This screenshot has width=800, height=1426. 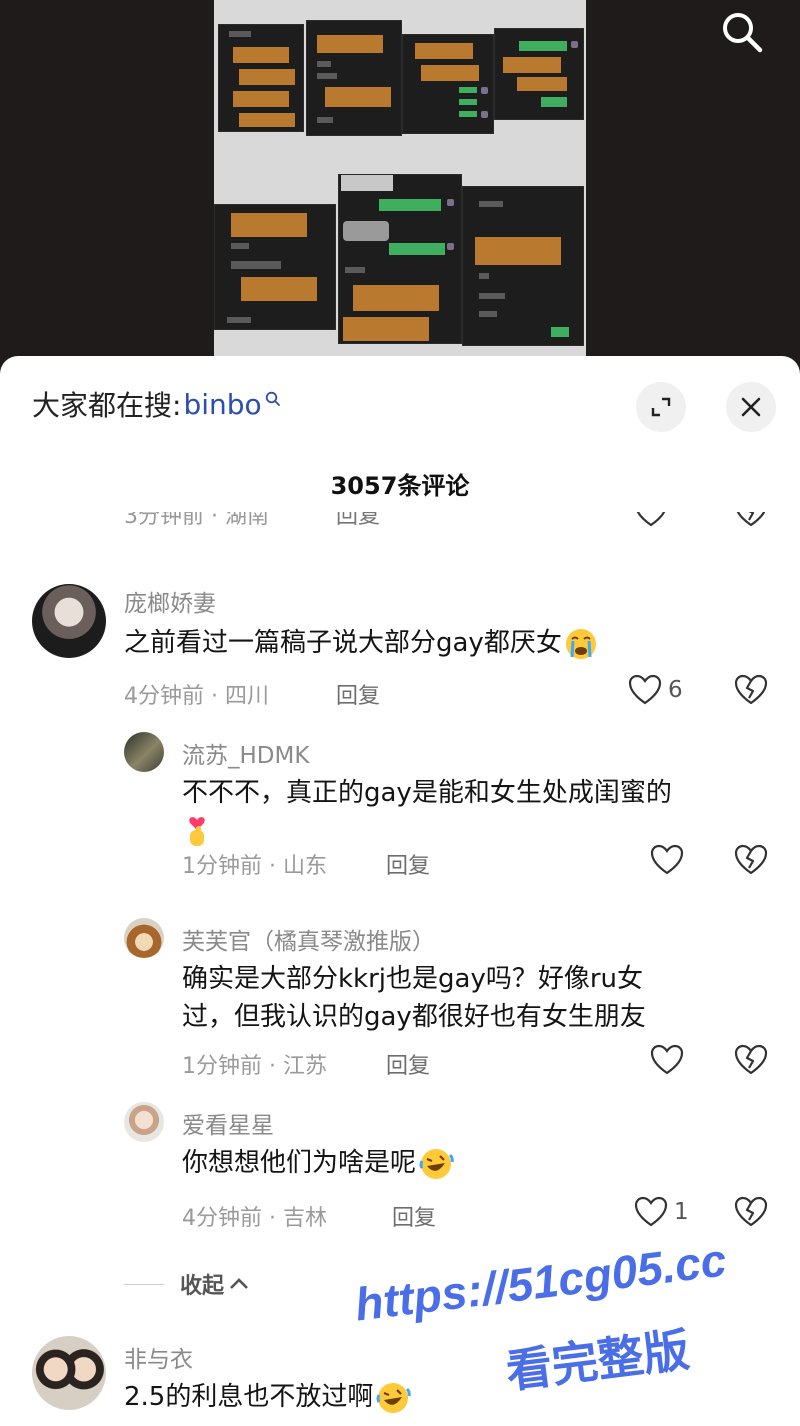 I want to click on comment-author: 非与衣, so click(x=158, y=1357).